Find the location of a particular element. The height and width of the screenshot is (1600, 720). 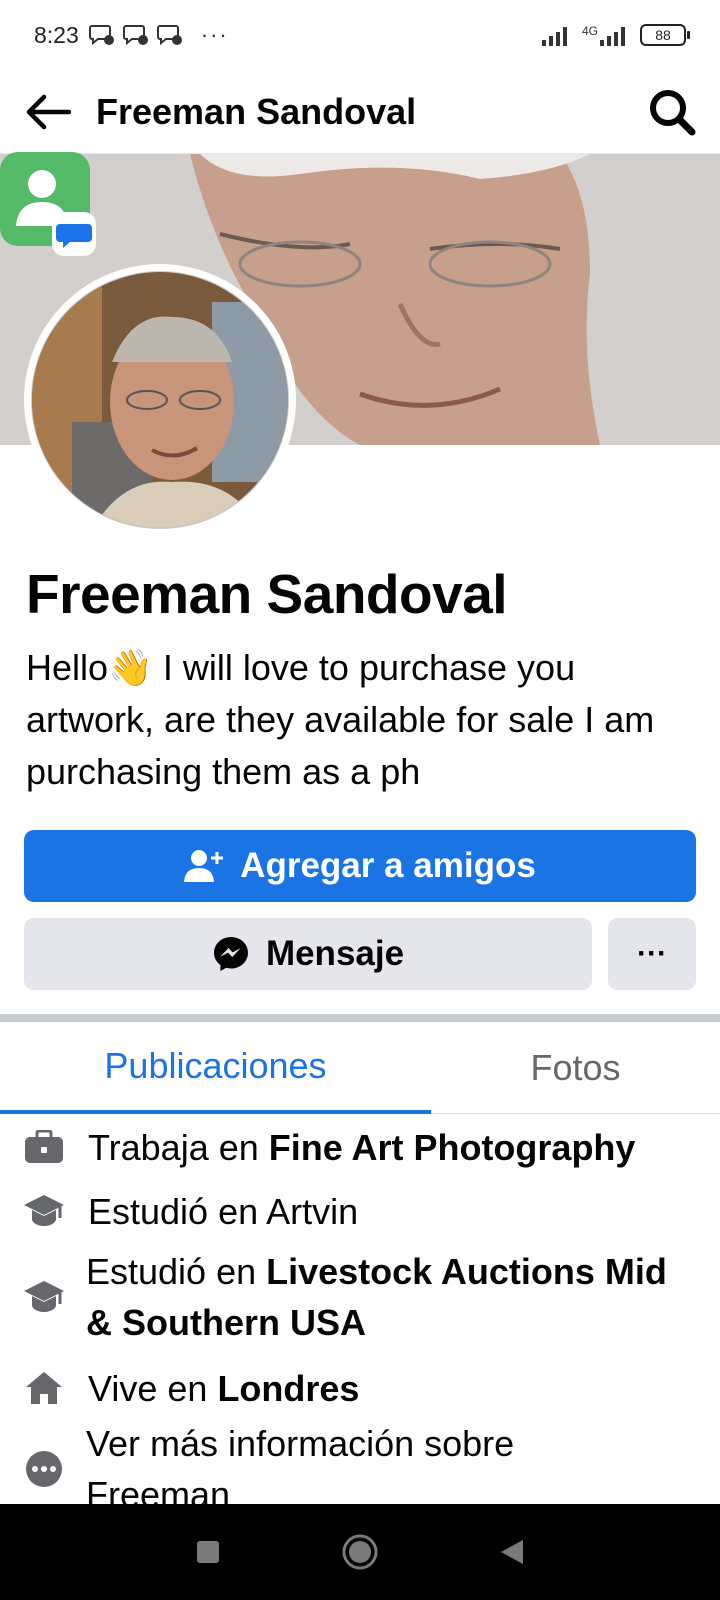

battery-level: 88 is located at coordinates (663, 35).